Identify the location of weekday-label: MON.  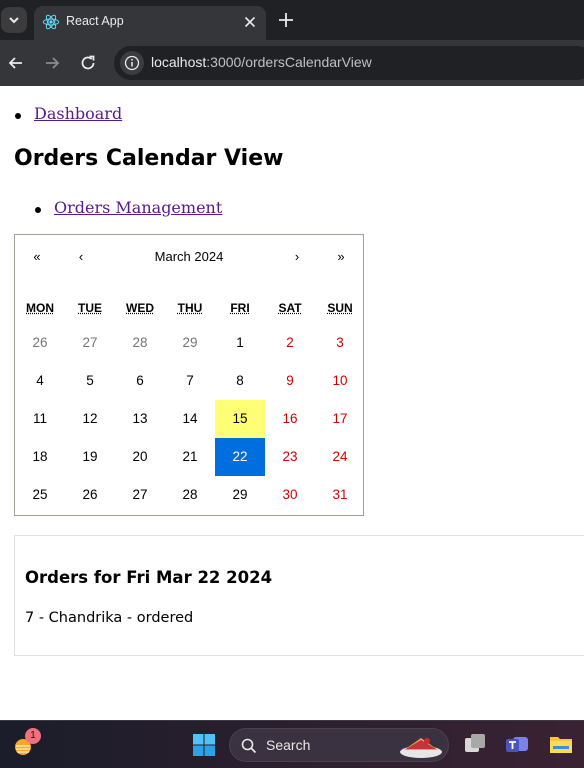
(40, 308).